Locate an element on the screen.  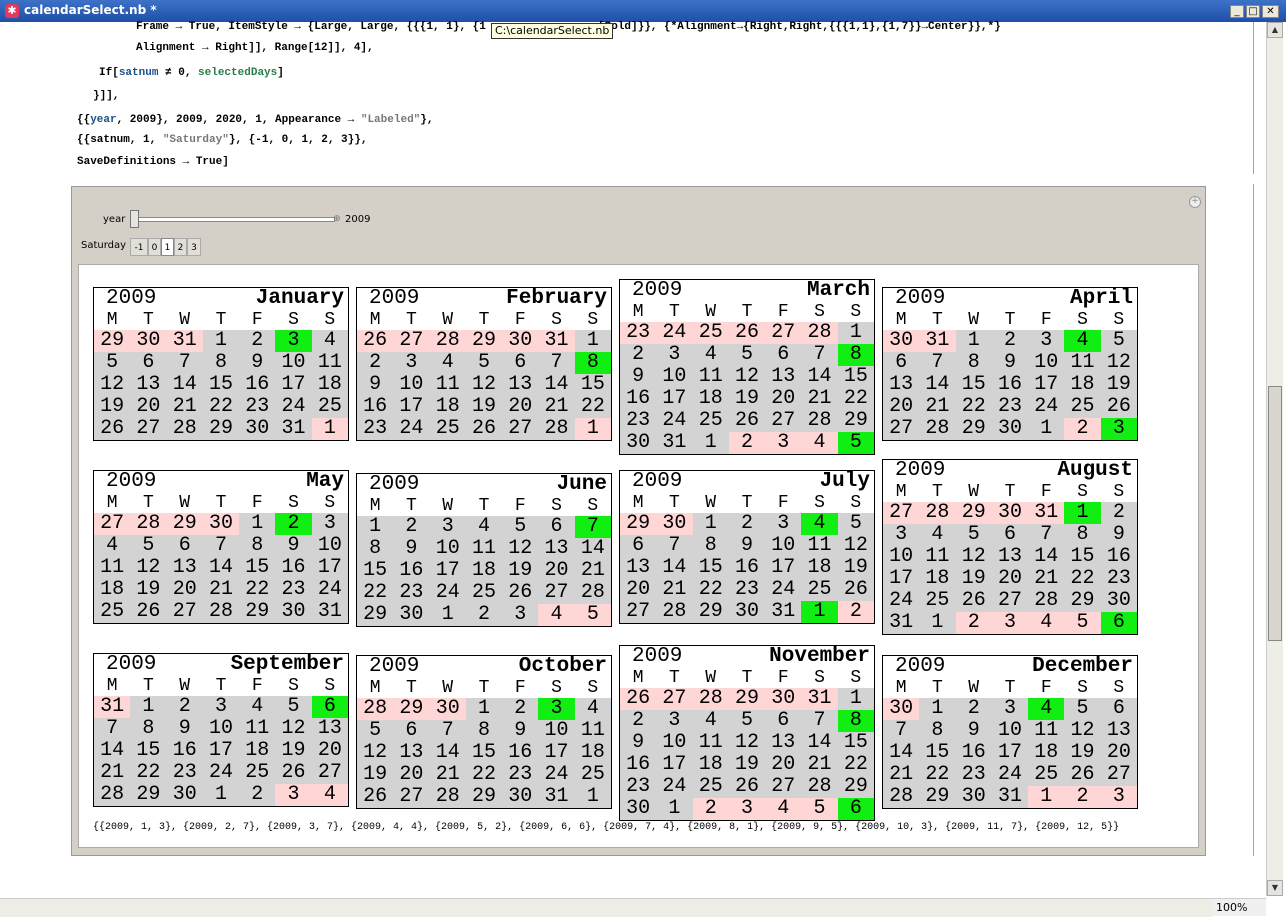
weekday-label: F is located at coordinates (520, 506).